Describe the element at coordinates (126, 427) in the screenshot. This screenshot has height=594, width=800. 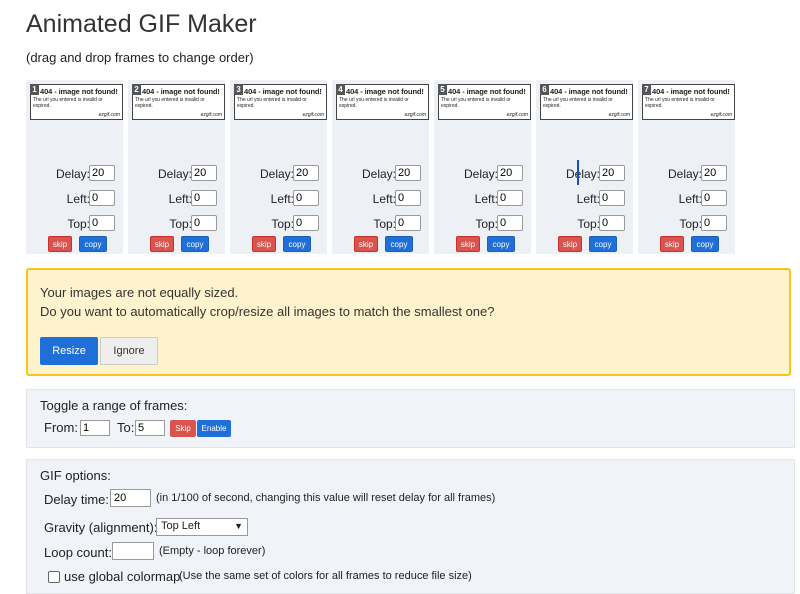
I see `to-label: To:` at that location.